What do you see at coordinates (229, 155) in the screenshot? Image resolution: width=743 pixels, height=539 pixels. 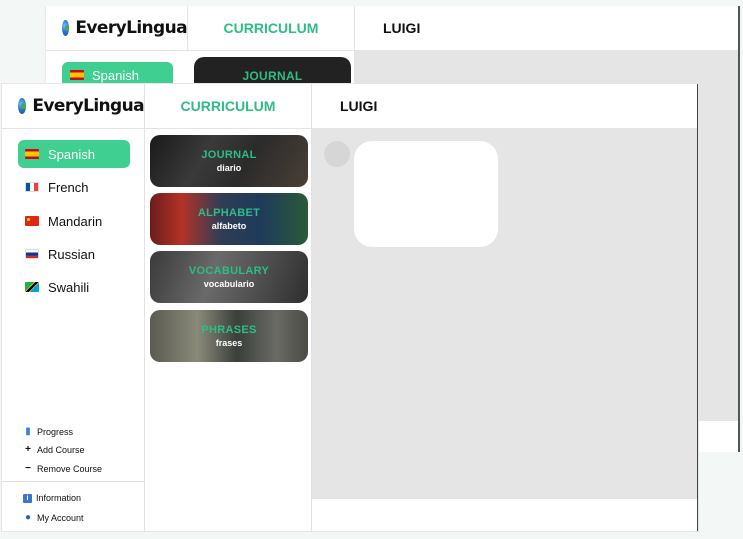 I see `card-title: JOURNAL` at bounding box center [229, 155].